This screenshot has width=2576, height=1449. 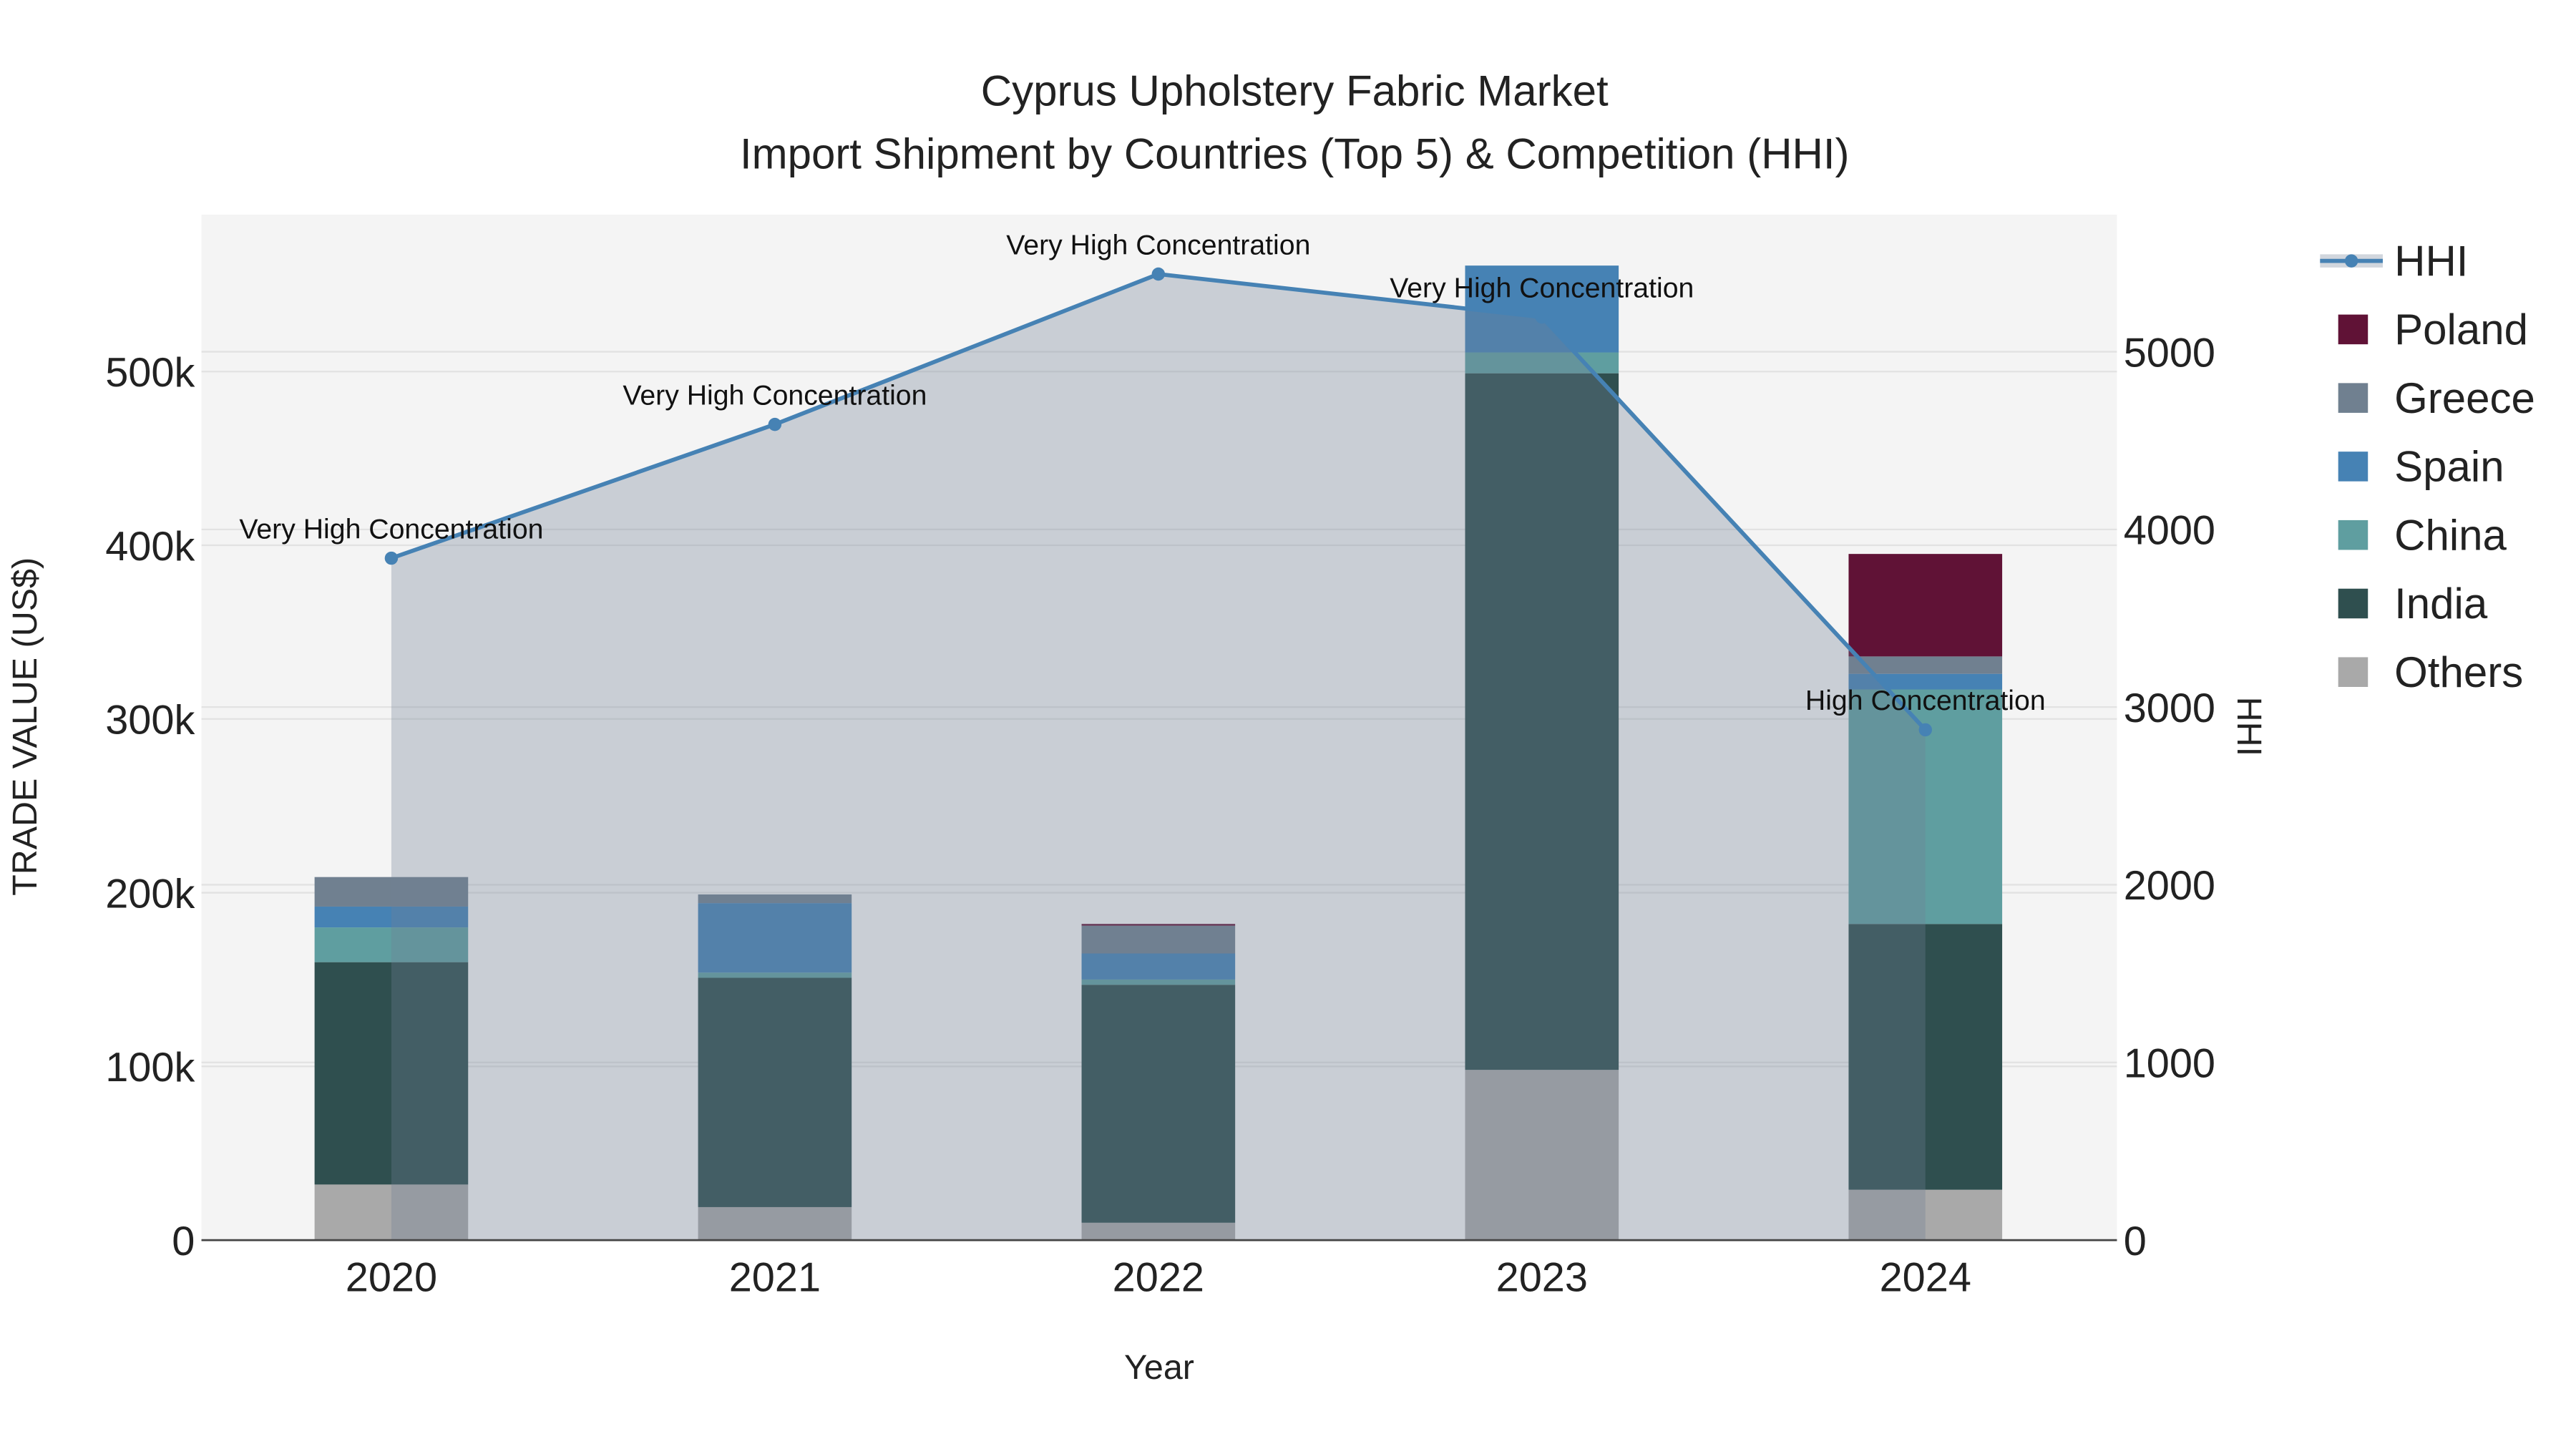 I want to click on y2-tick-label: 5000, so click(x=2169, y=353).